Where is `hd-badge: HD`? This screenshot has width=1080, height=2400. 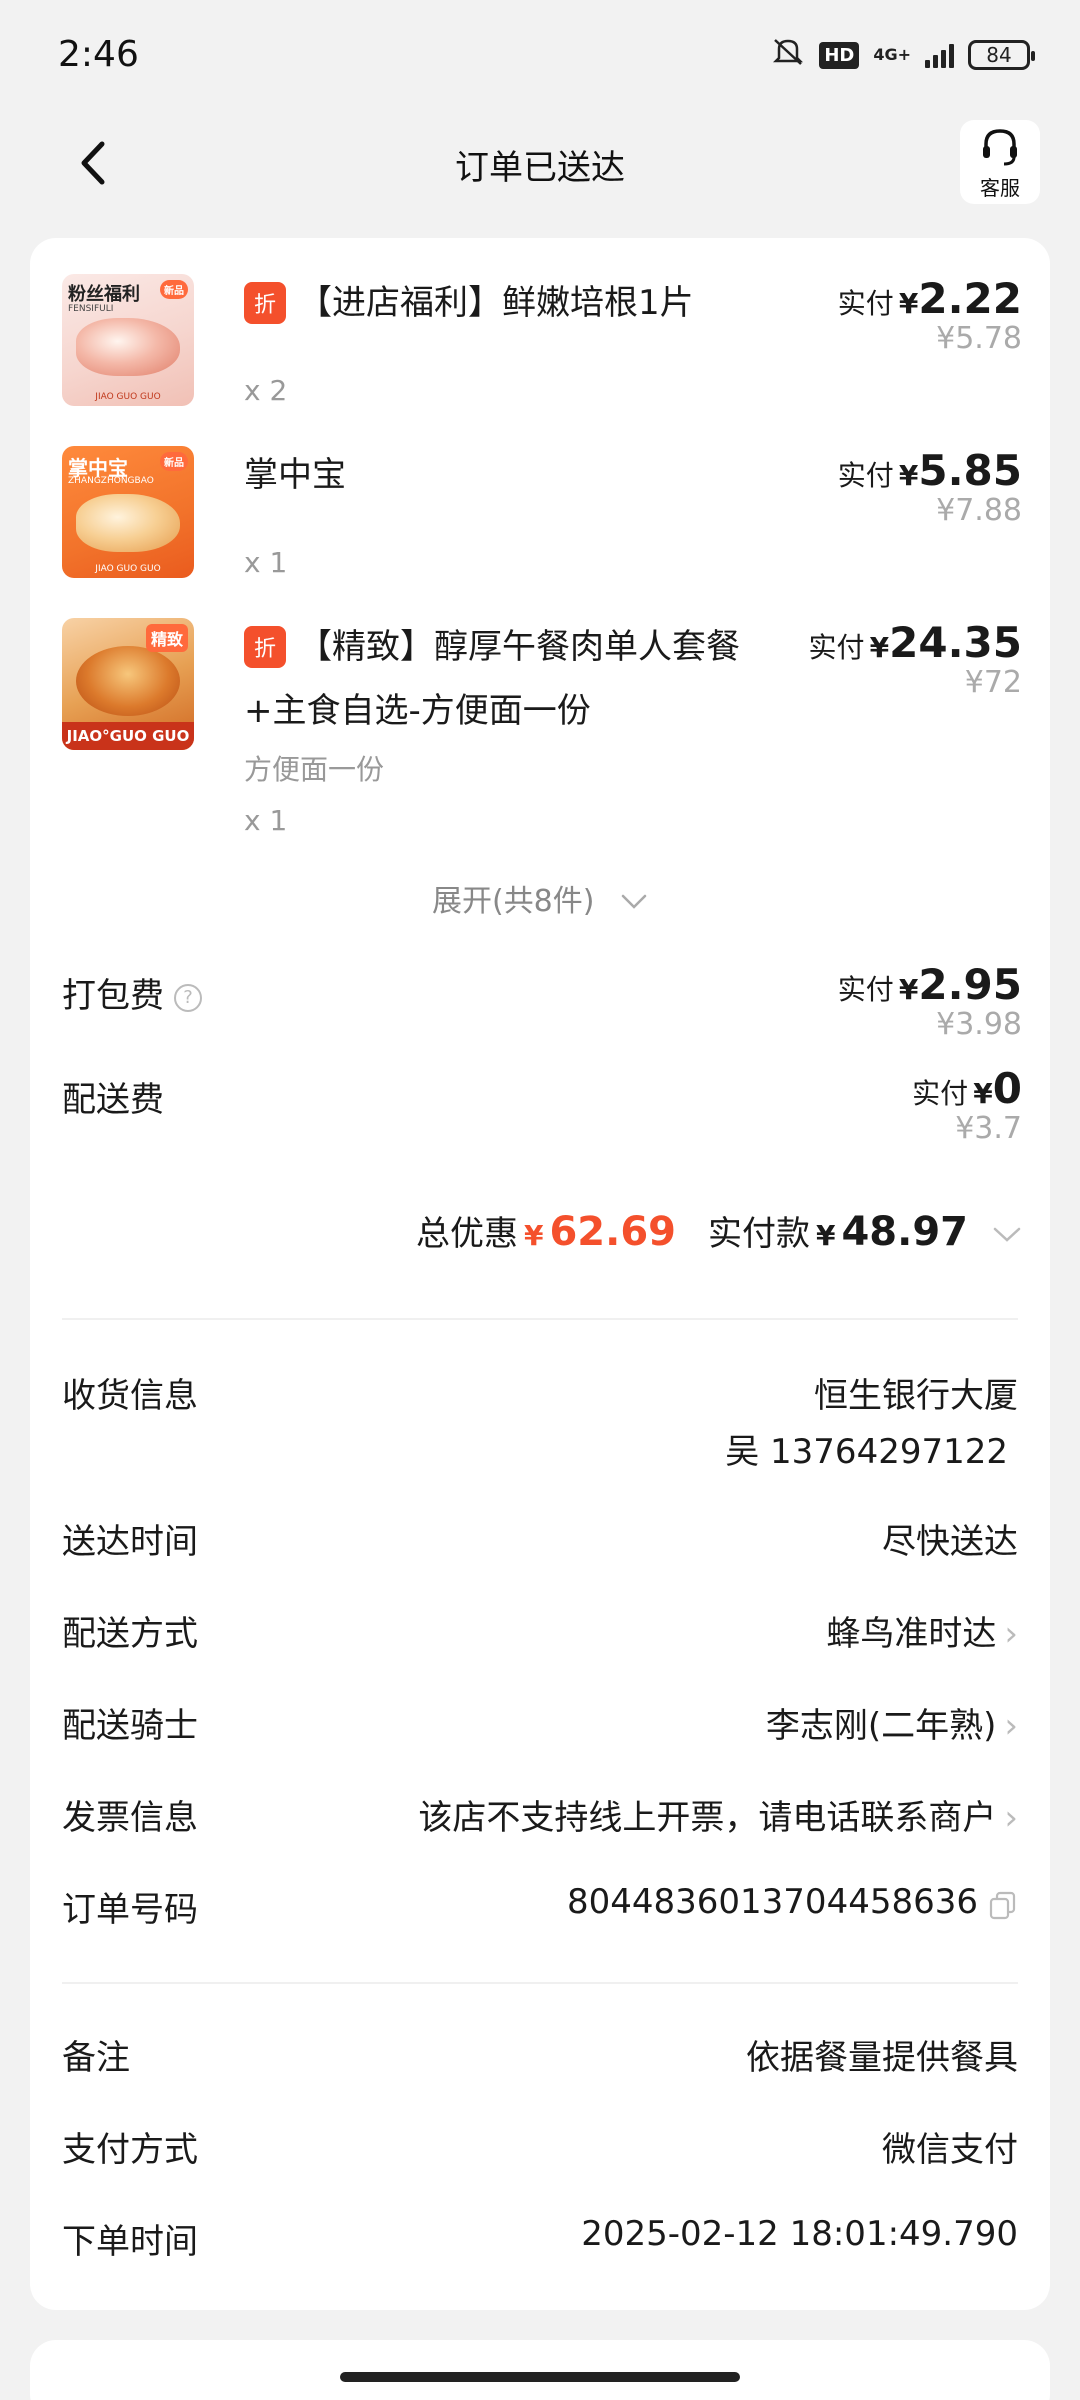
hd-badge: HD is located at coordinates (839, 55).